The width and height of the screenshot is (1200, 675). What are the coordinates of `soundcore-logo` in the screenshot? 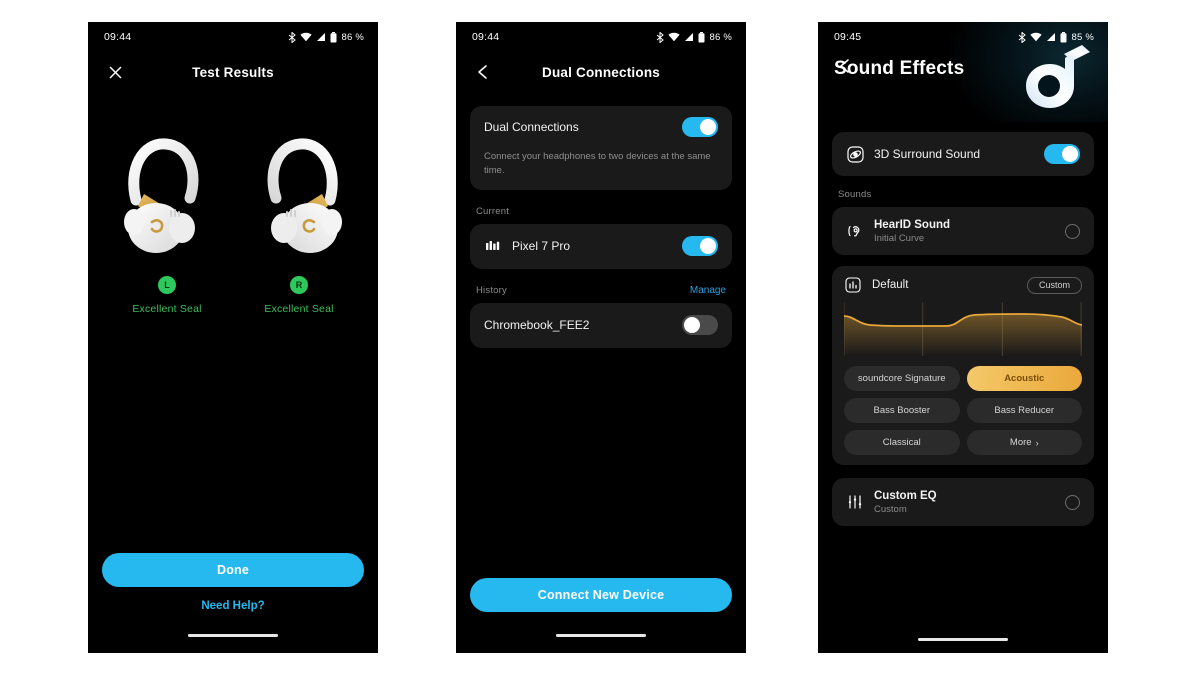 It's located at (1058, 76).